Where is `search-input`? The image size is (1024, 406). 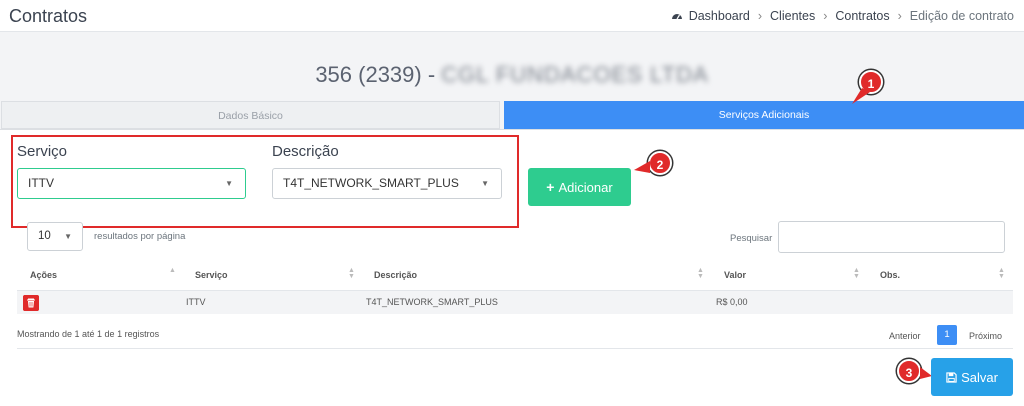 search-input is located at coordinates (891, 237).